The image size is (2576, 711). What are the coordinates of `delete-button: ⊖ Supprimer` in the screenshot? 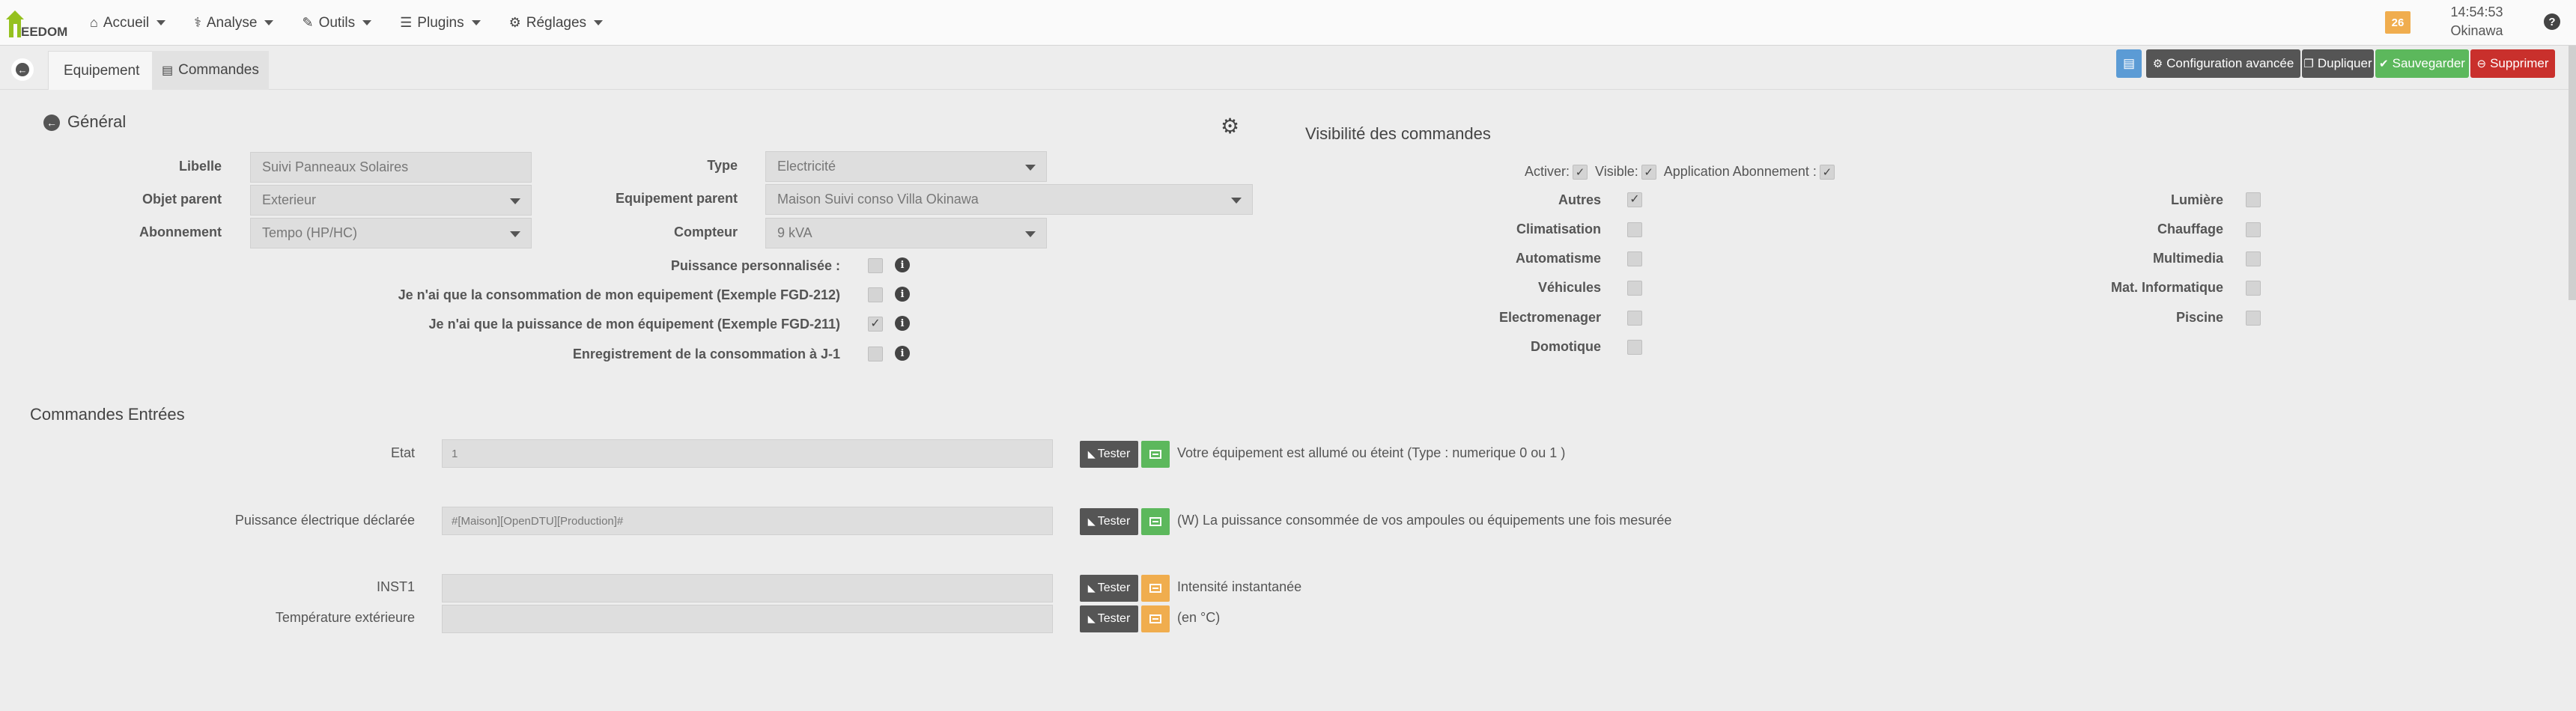 It's located at (2512, 64).